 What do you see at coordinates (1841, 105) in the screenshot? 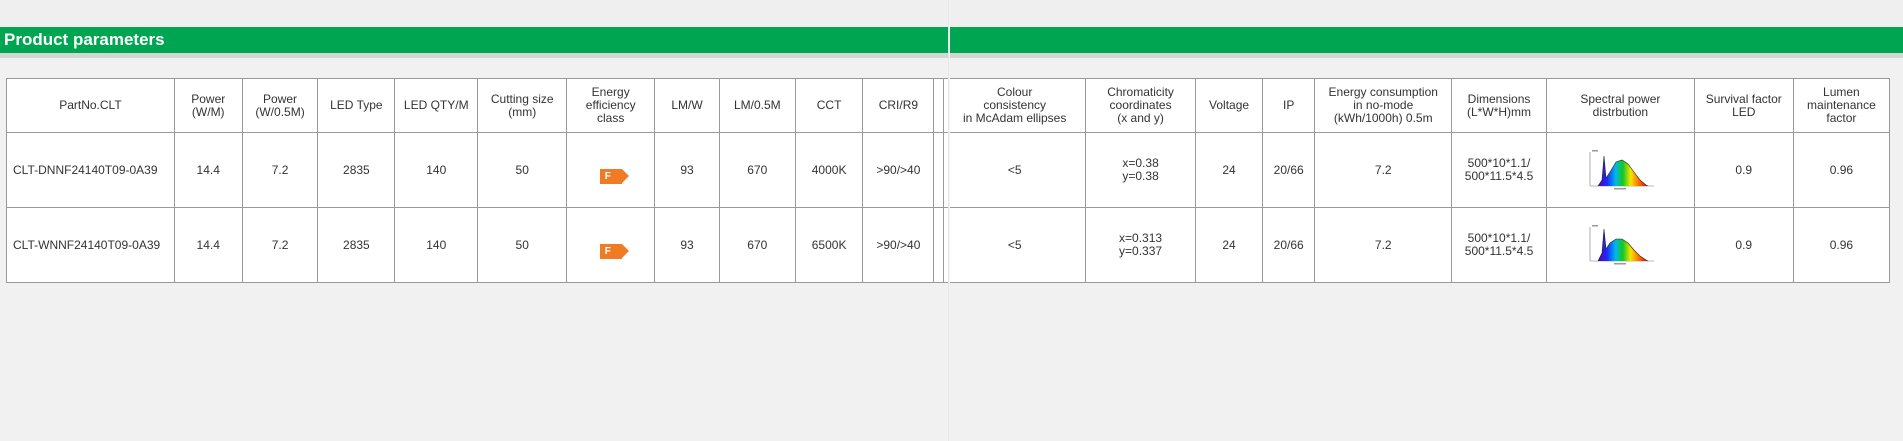
I see `header-cell: Lumen maintenance factor` at bounding box center [1841, 105].